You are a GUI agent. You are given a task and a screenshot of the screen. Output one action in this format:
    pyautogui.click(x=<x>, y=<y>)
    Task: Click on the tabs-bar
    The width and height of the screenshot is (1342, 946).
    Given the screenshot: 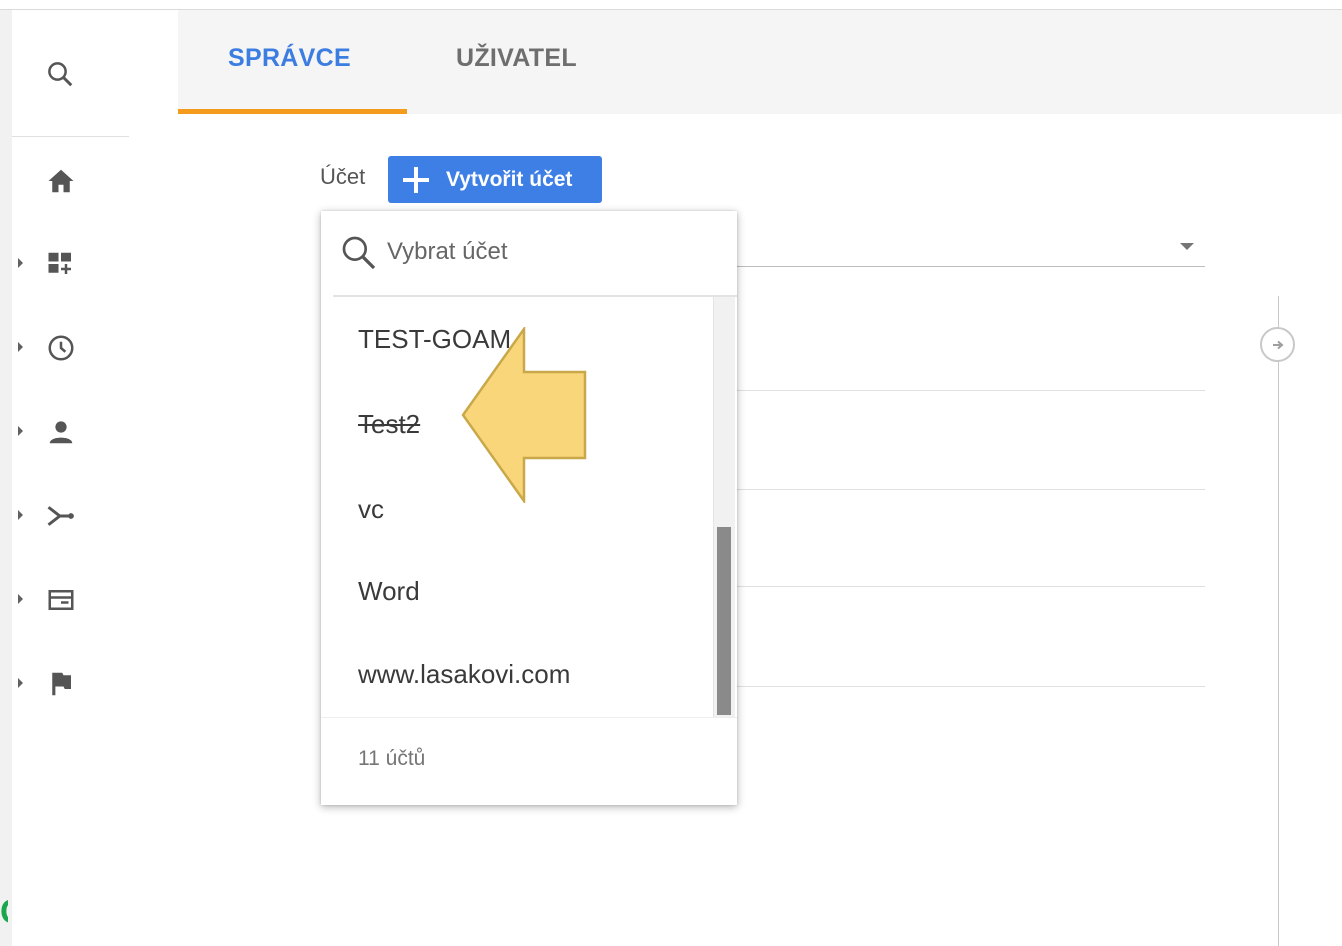 What is the action you would take?
    pyautogui.click(x=760, y=62)
    